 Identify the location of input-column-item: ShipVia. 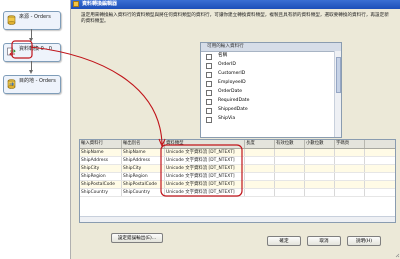
(231, 119).